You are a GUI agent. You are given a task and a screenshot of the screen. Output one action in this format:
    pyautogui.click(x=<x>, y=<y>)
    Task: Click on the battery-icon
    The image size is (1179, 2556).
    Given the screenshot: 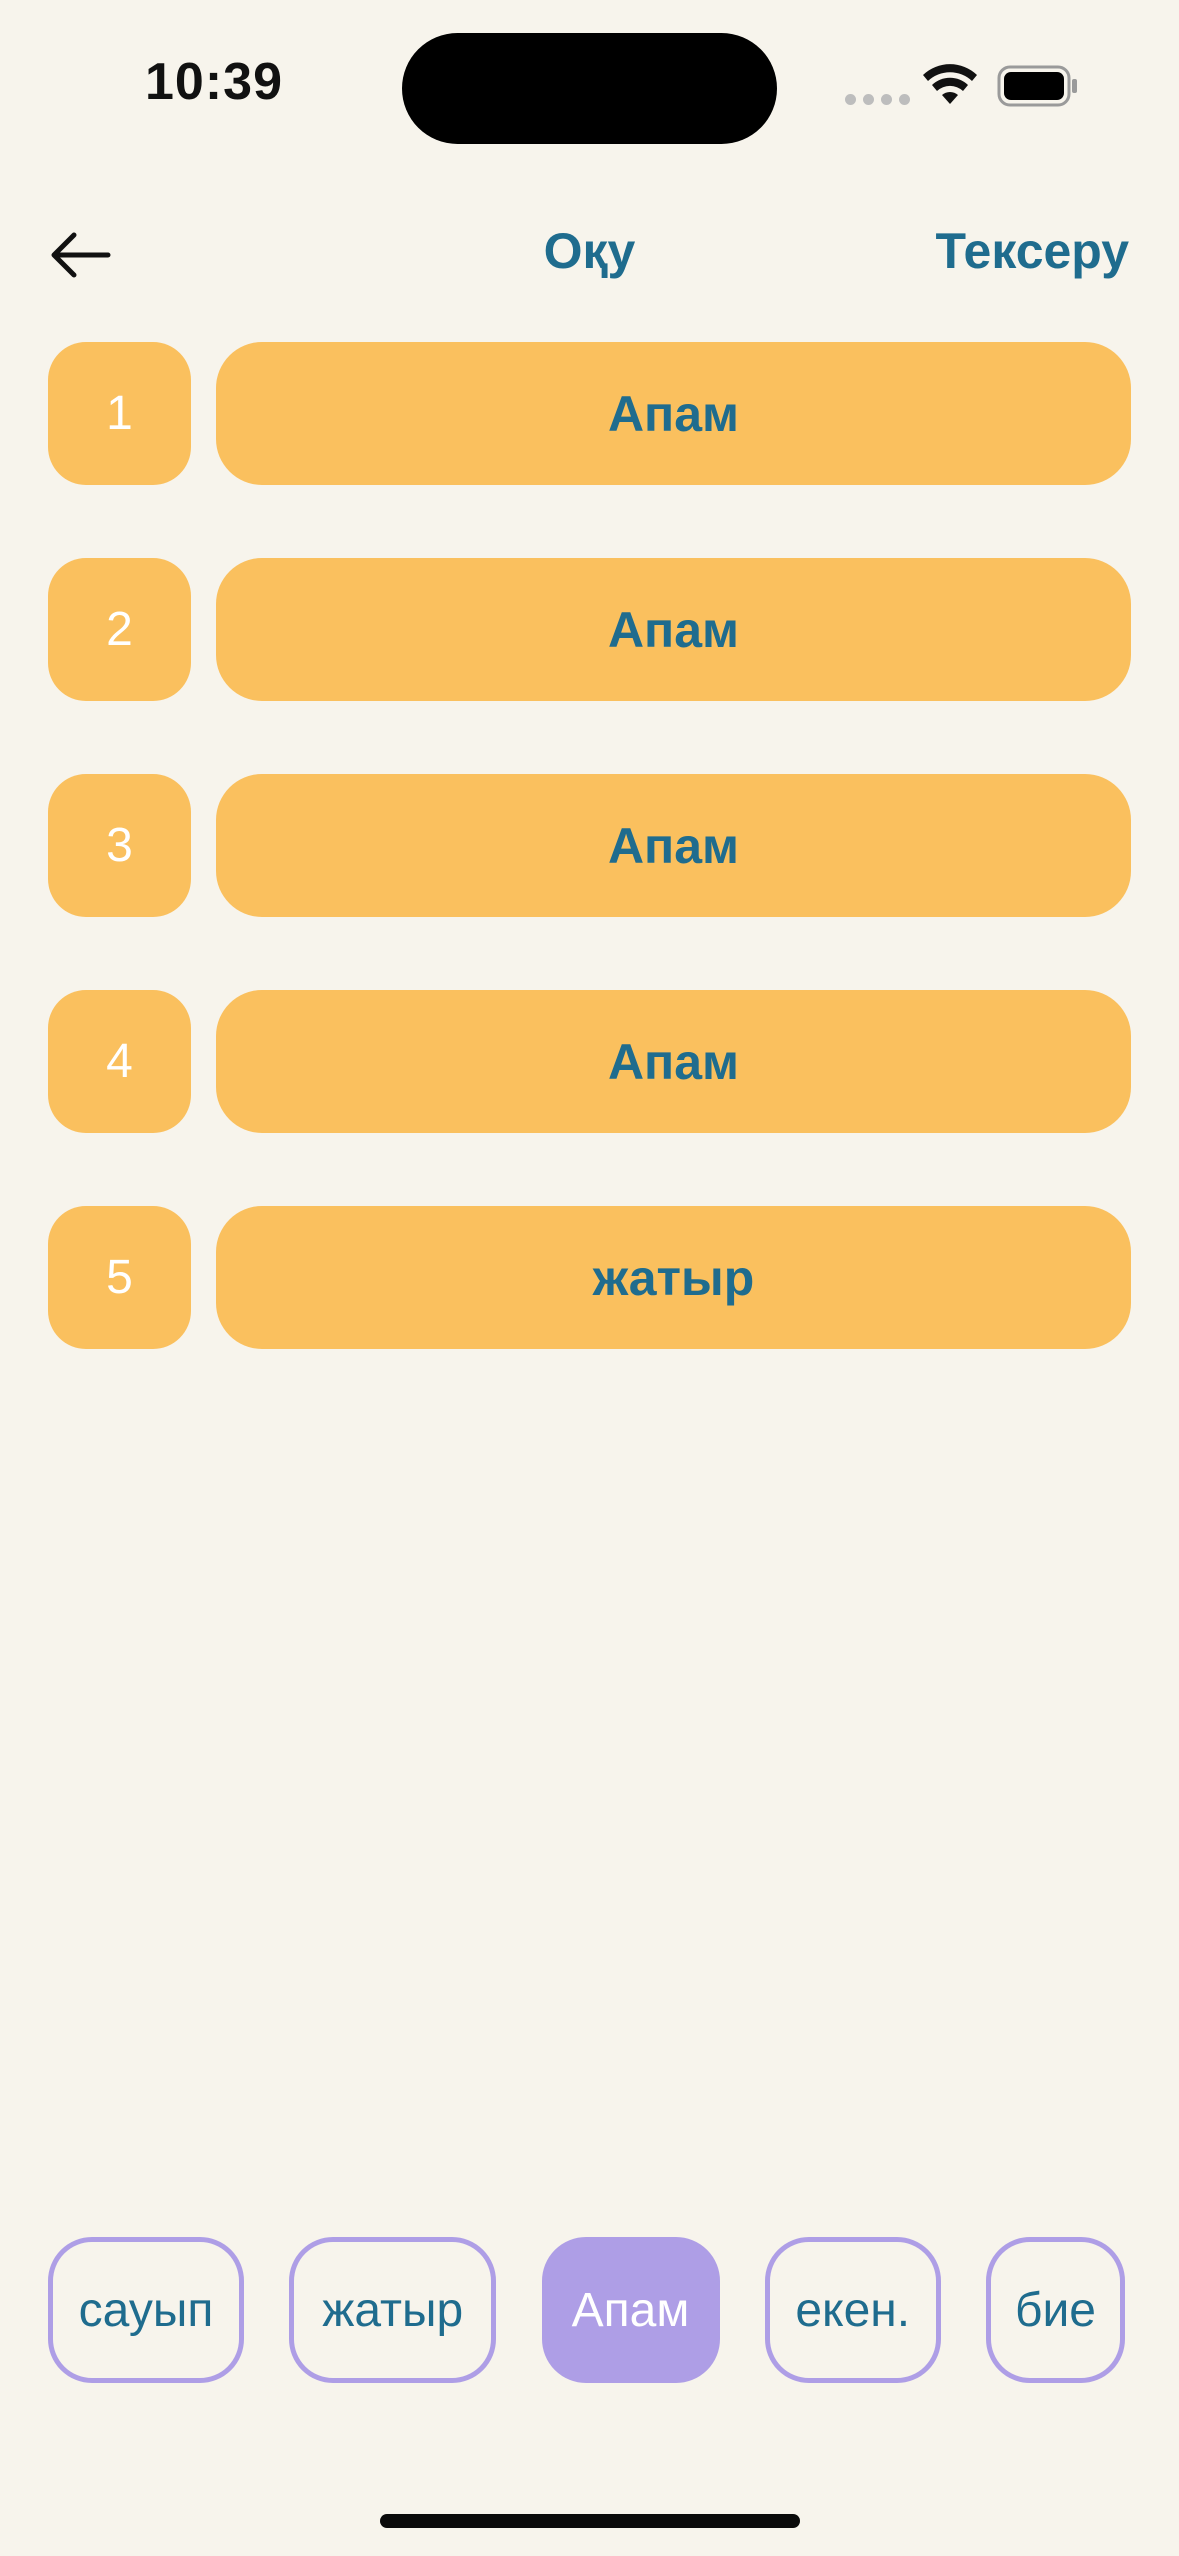 What is the action you would take?
    pyautogui.click(x=1037, y=86)
    